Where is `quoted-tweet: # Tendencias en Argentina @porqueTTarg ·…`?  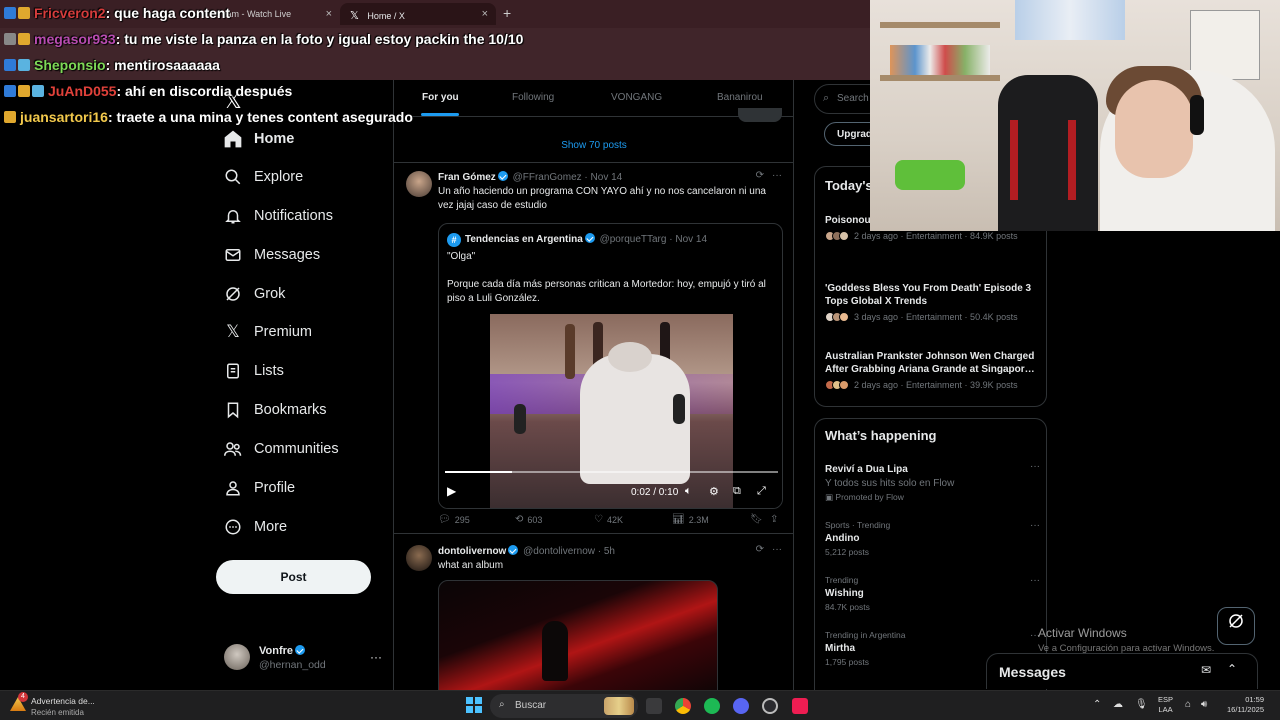 quoted-tweet: # Tendencias en Argentina @porqueTTarg ·… is located at coordinates (610, 366).